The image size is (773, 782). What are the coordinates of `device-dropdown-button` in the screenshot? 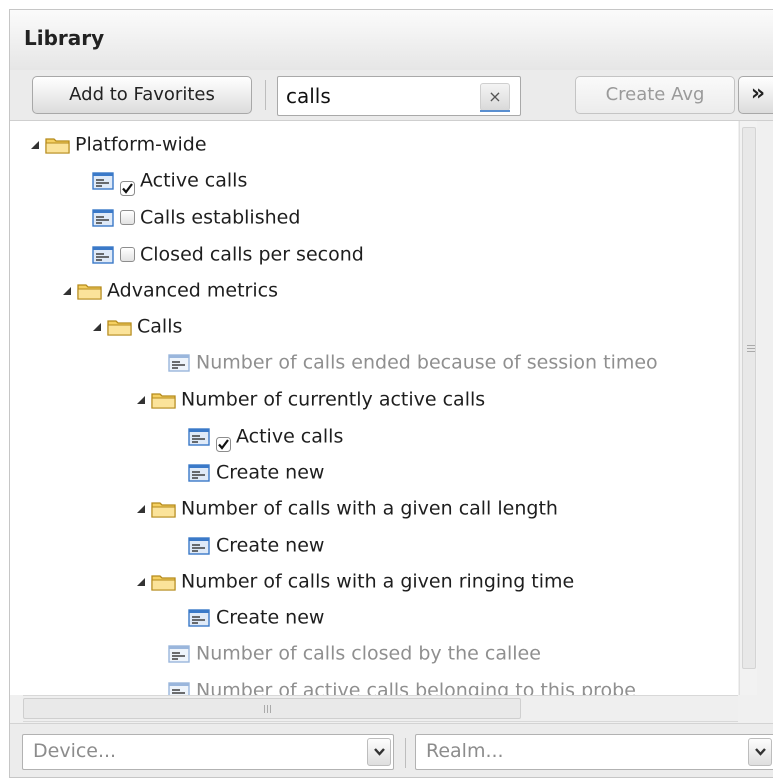 It's located at (379, 752).